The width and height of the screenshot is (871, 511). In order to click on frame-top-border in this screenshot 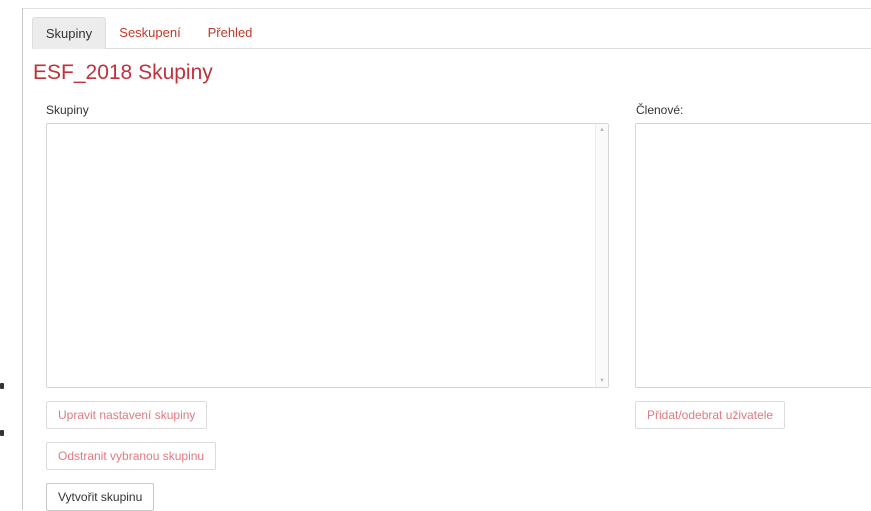, I will do `click(446, 8)`.